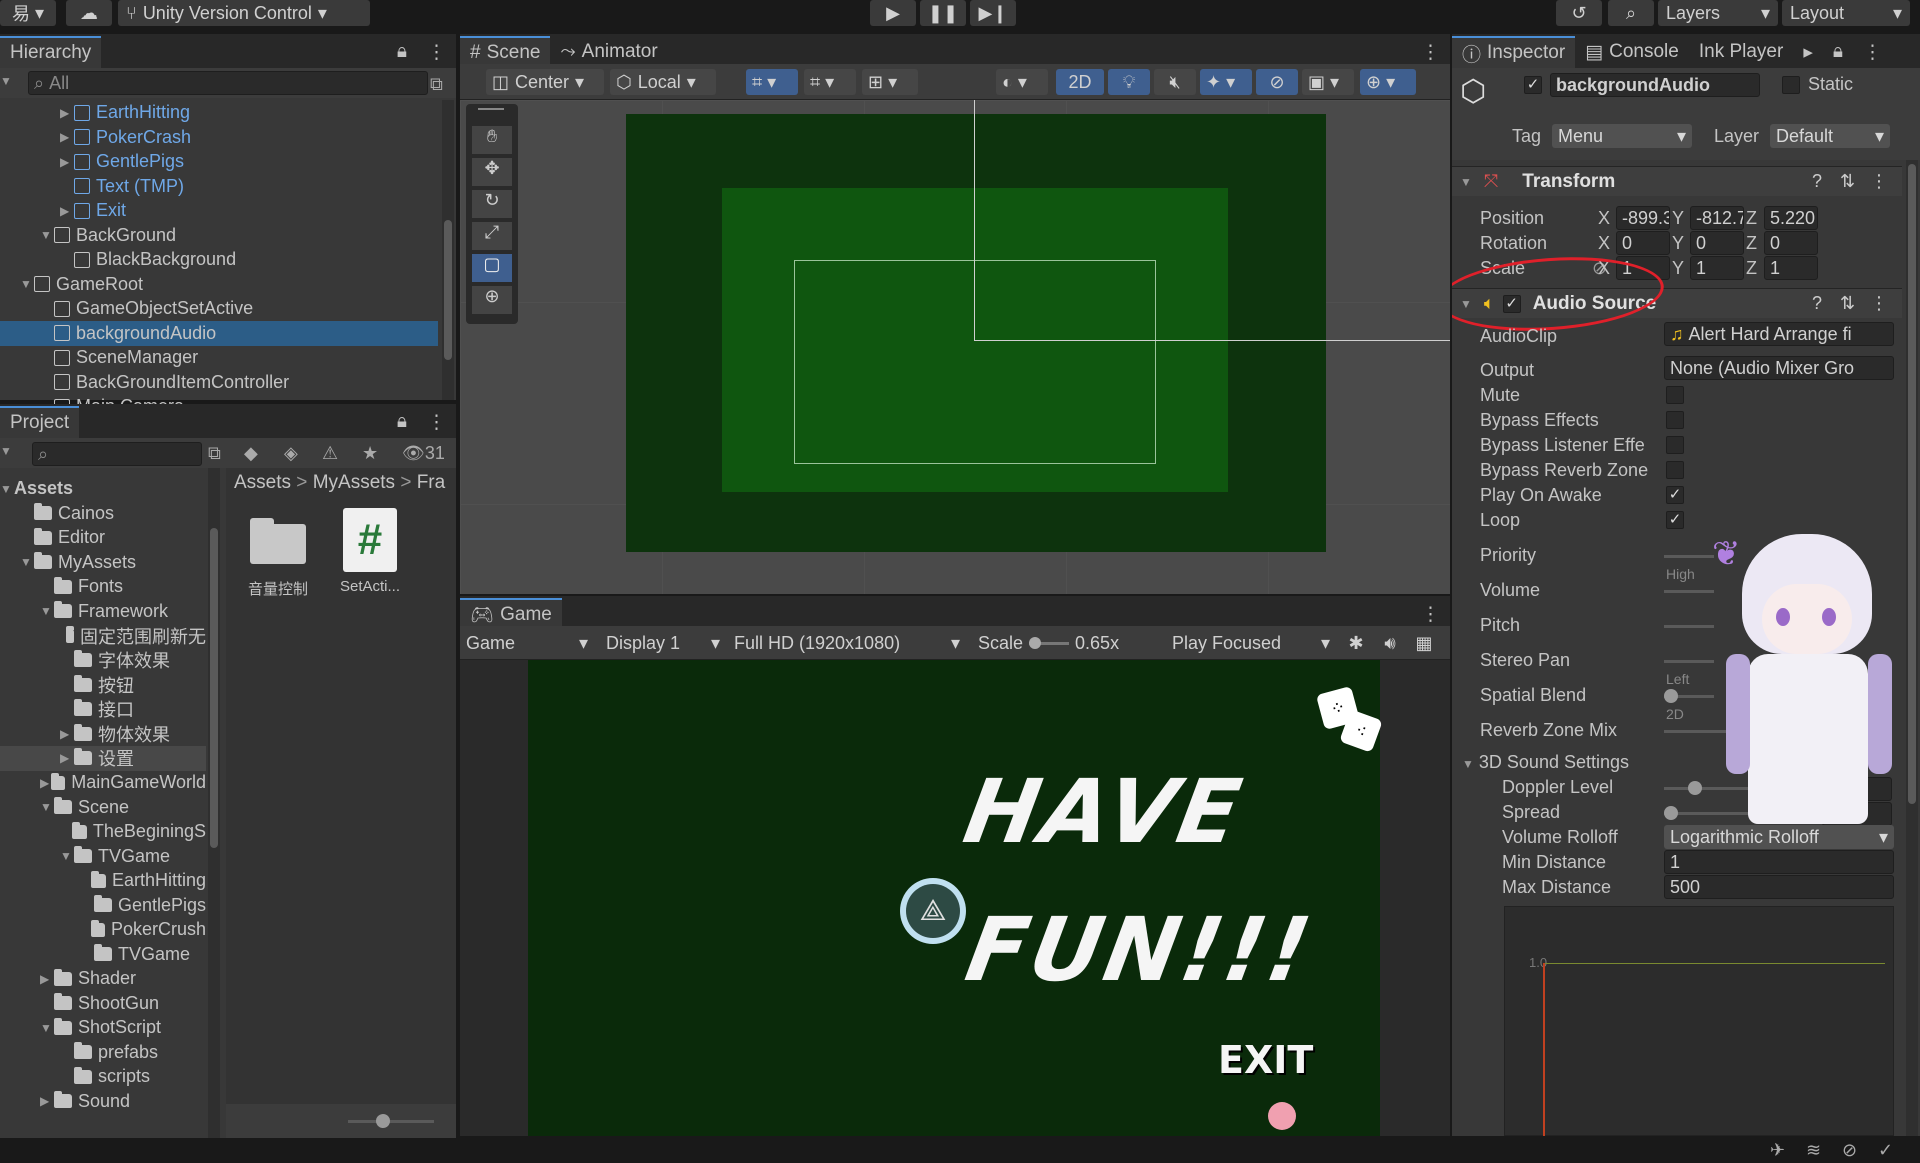 Image resolution: width=1920 pixels, height=1163 pixels. What do you see at coordinates (1265, 1060) in the screenshot?
I see `exit-button: EXIT` at bounding box center [1265, 1060].